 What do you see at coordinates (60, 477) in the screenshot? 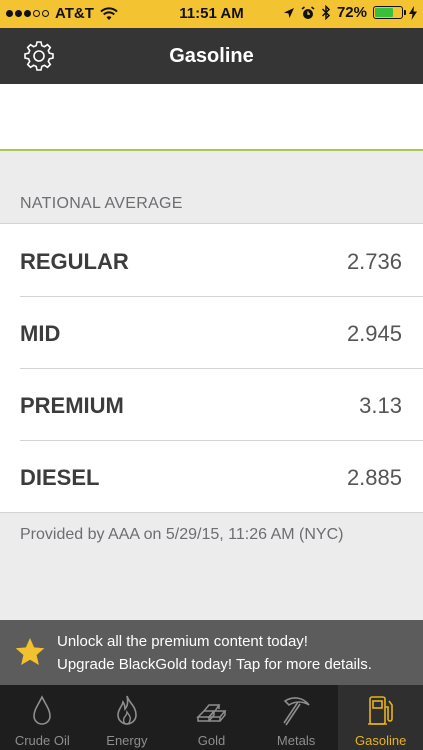
I see `price-label: DIESEL` at bounding box center [60, 477].